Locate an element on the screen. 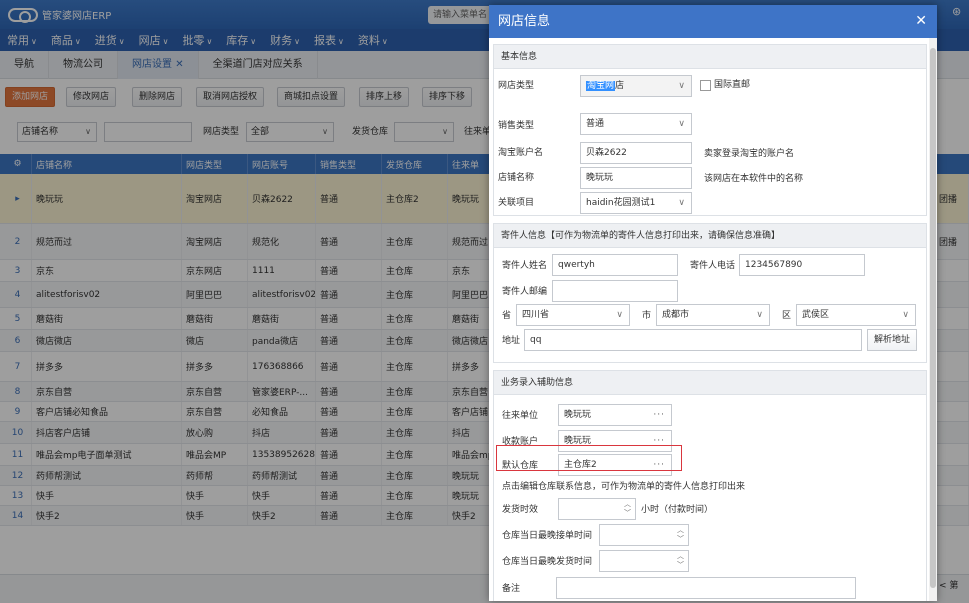 The width and height of the screenshot is (969, 603). partner-input: 晚玩玩 ··· is located at coordinates (615, 415).